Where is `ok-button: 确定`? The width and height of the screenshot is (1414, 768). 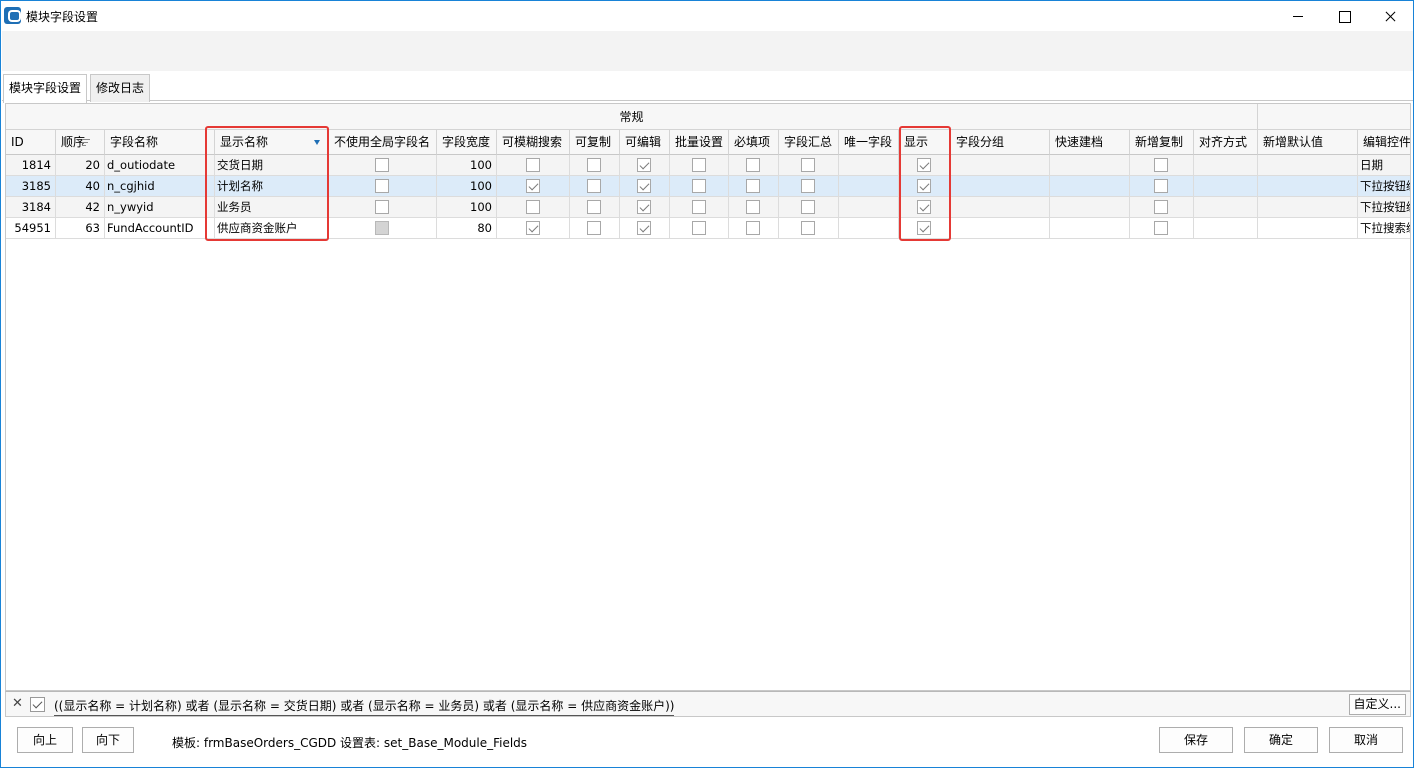
ok-button: 确定 is located at coordinates (1281, 740).